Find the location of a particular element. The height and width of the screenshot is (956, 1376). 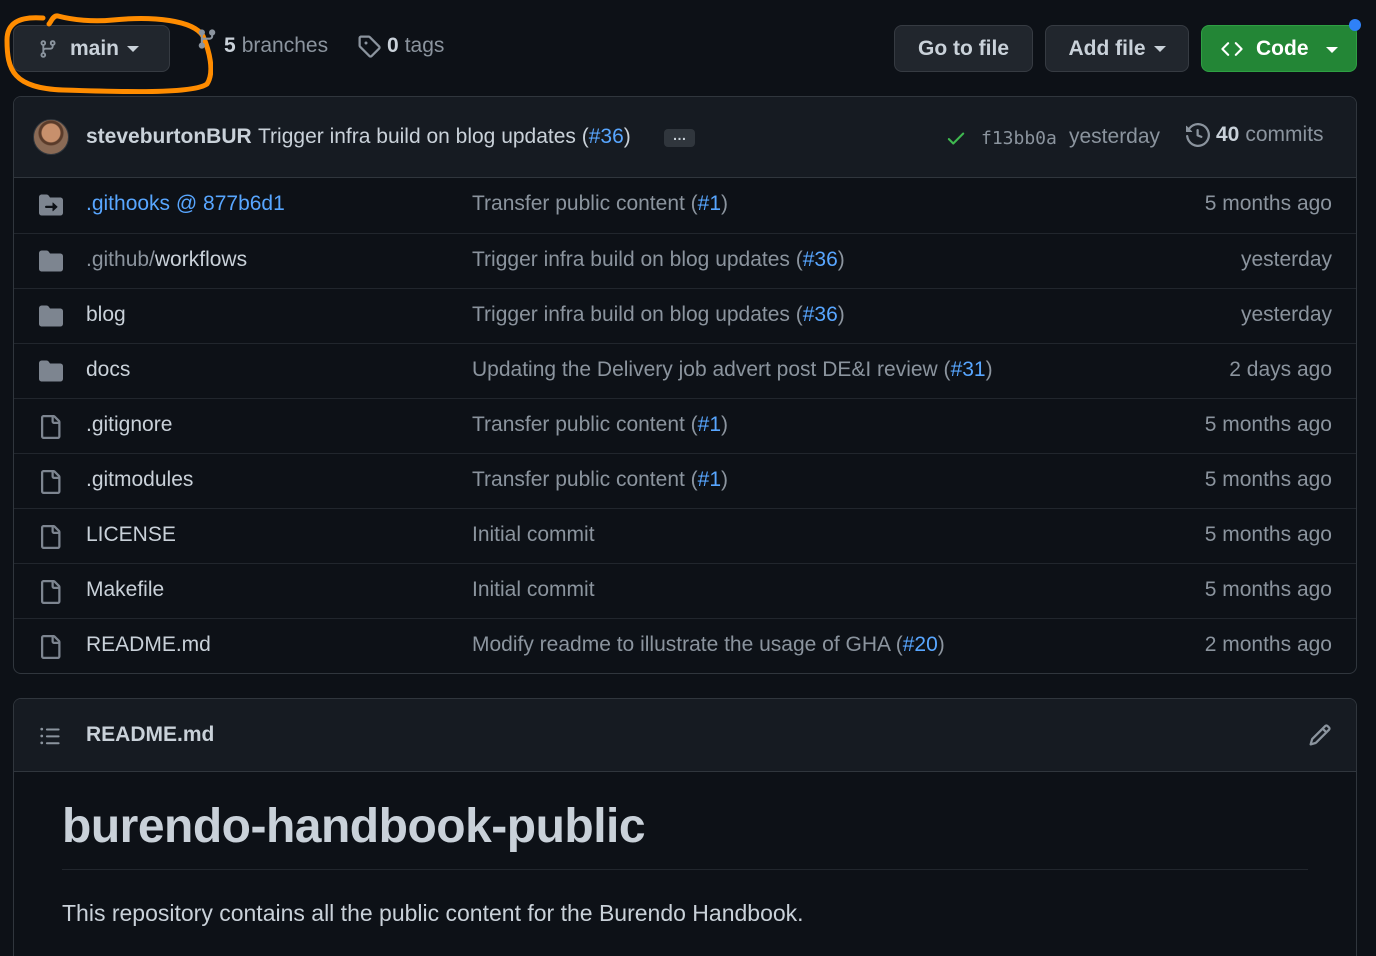

history-icon is located at coordinates (1198, 135).